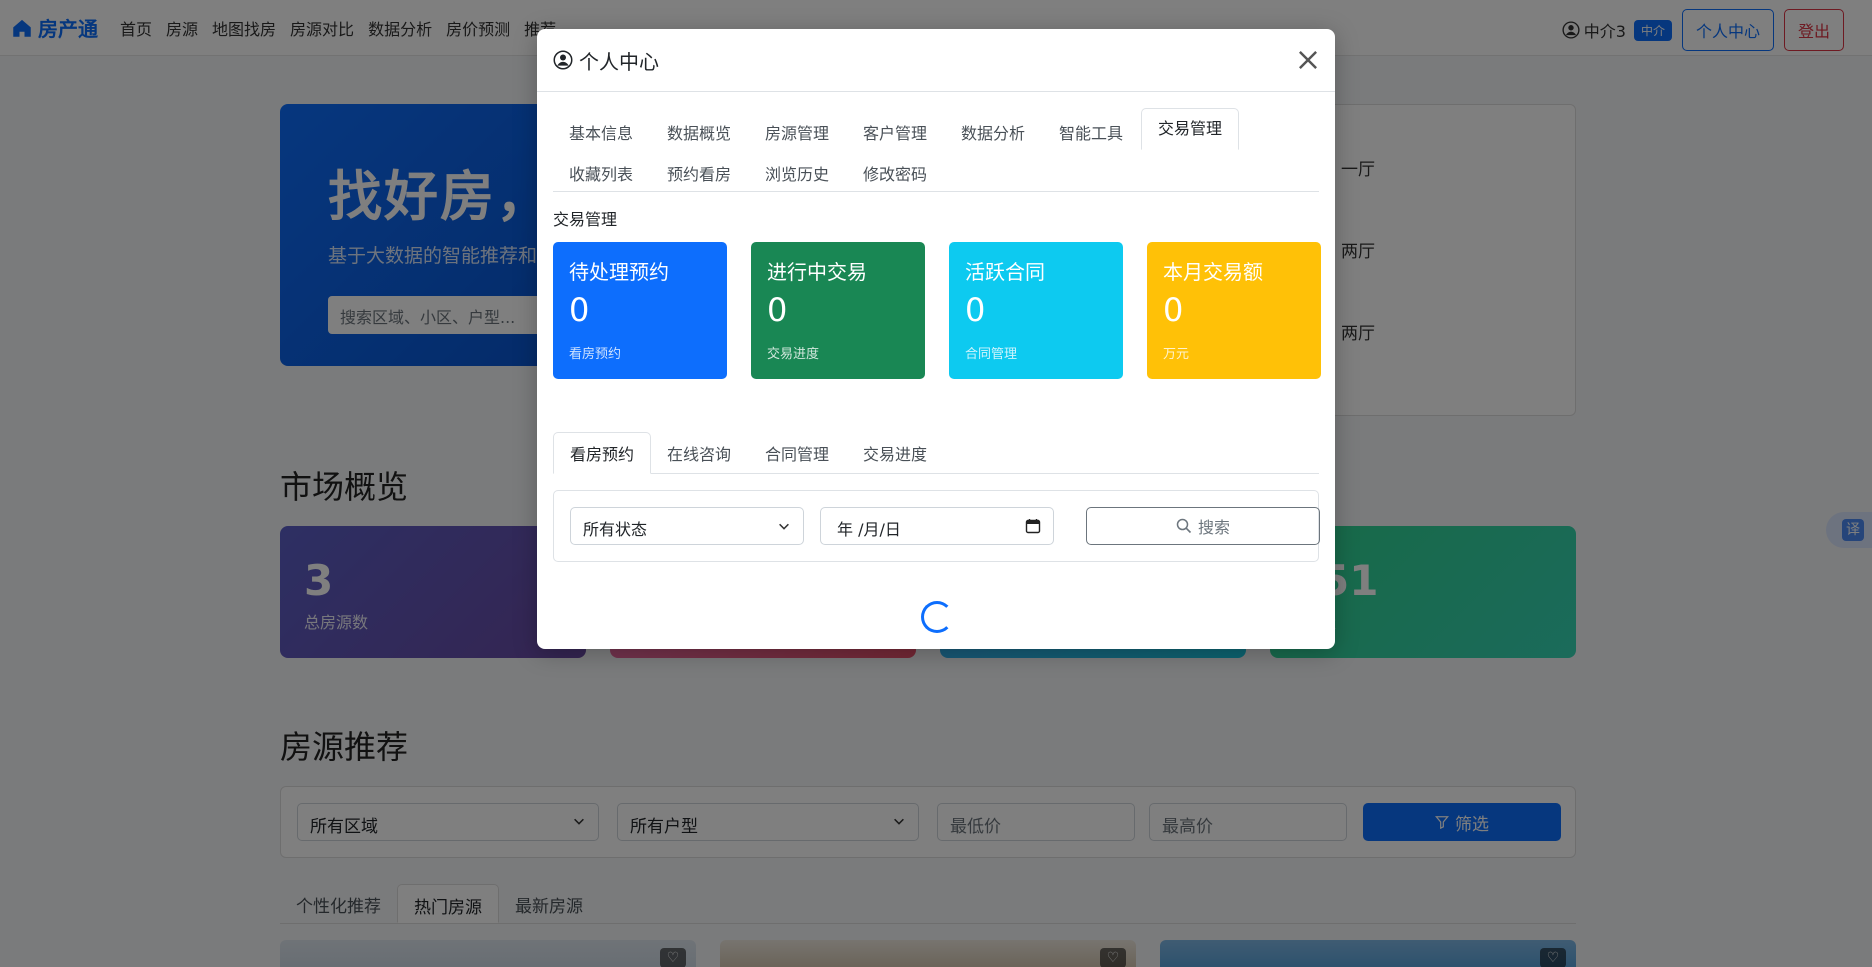 The image size is (1872, 967). Describe the element at coordinates (615, 529) in the screenshot. I see `status-select-value: 所有状态` at that location.